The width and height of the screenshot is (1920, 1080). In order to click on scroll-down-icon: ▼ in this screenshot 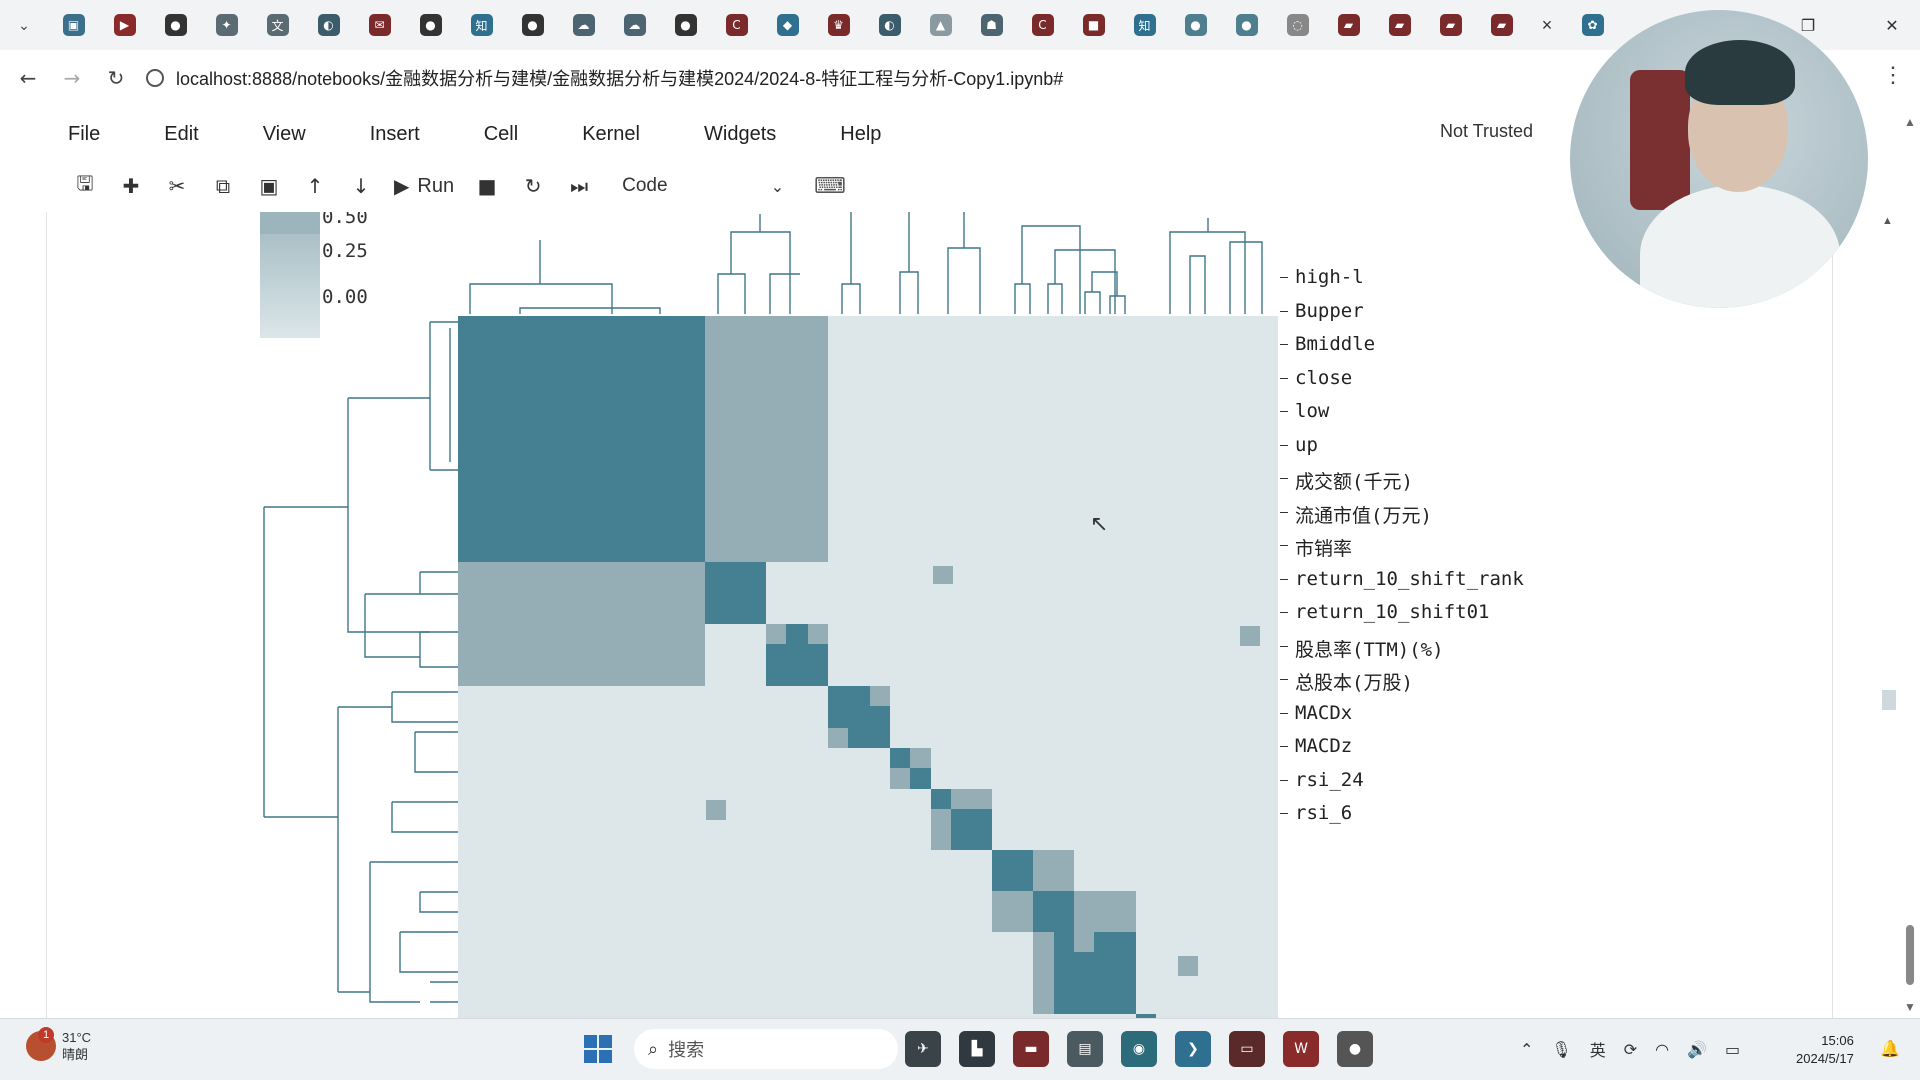, I will do `click(1910, 1007)`.